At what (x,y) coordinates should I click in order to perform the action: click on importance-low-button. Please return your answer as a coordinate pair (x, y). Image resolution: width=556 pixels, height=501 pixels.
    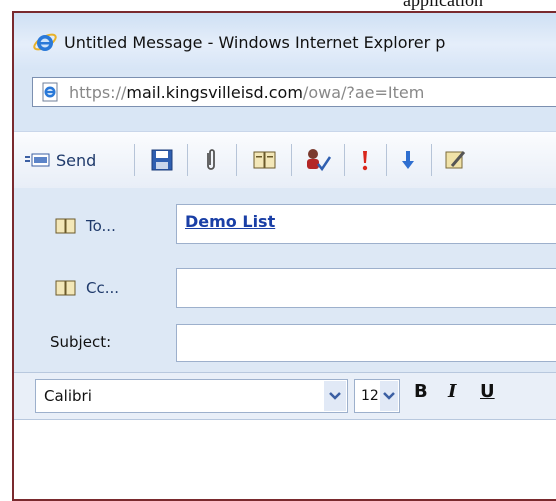
    Looking at the image, I should click on (408, 160).